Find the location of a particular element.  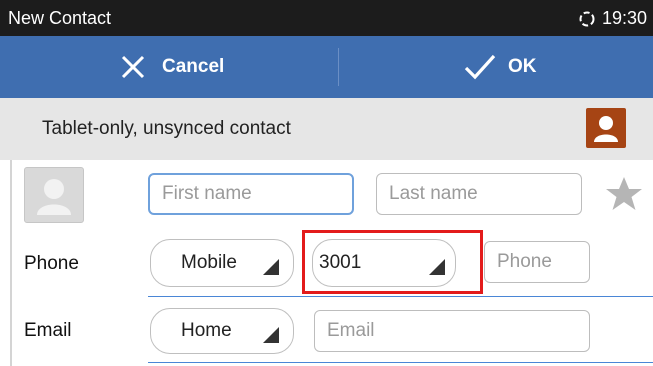

status-right: 19:30 is located at coordinates (612, 18).